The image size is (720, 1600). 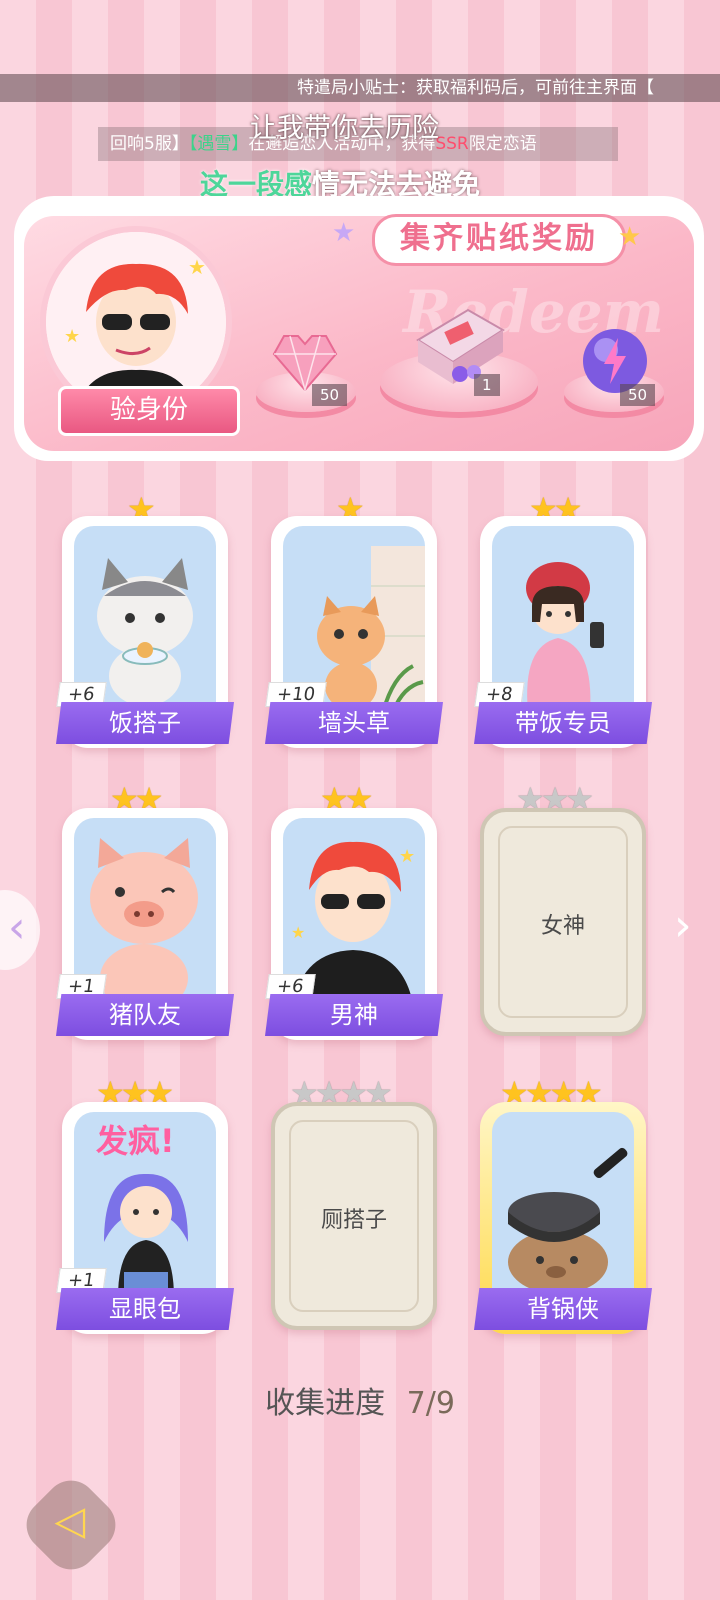 I want to click on card-name: 女神, so click(x=562, y=926).